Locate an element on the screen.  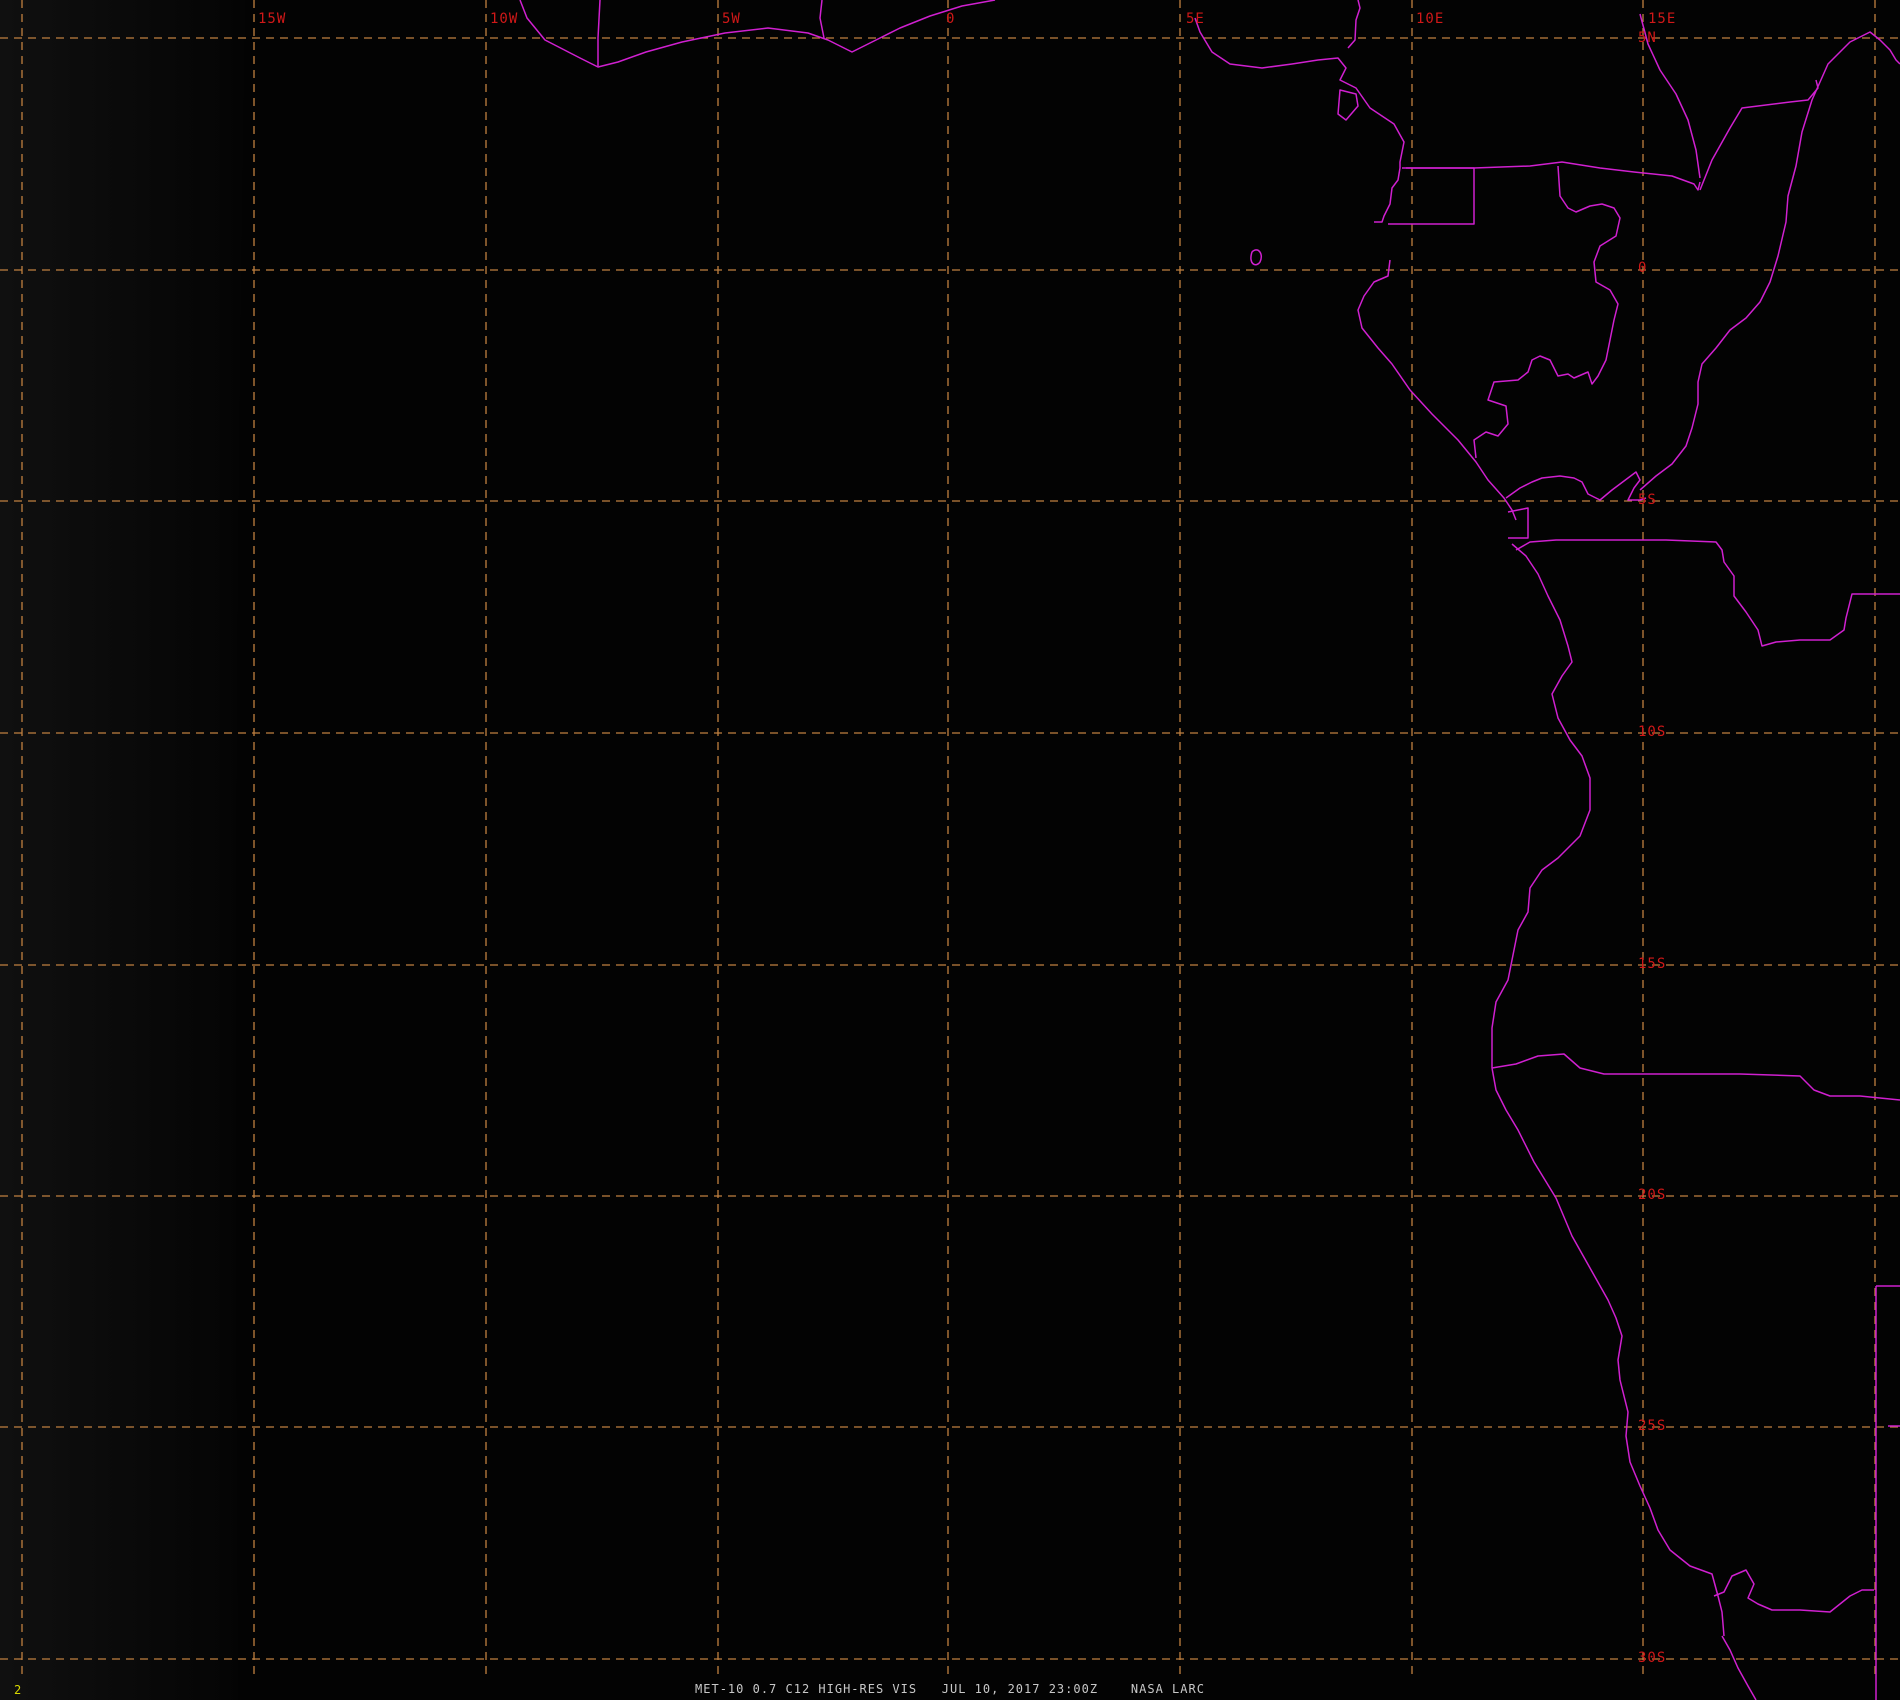
lon-label-10w: 10W is located at coordinates (504, 19).